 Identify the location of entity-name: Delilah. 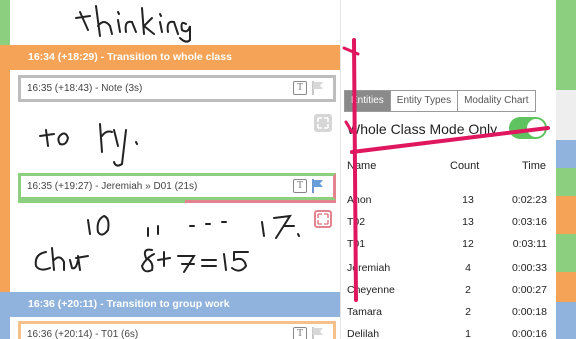
(363, 333).